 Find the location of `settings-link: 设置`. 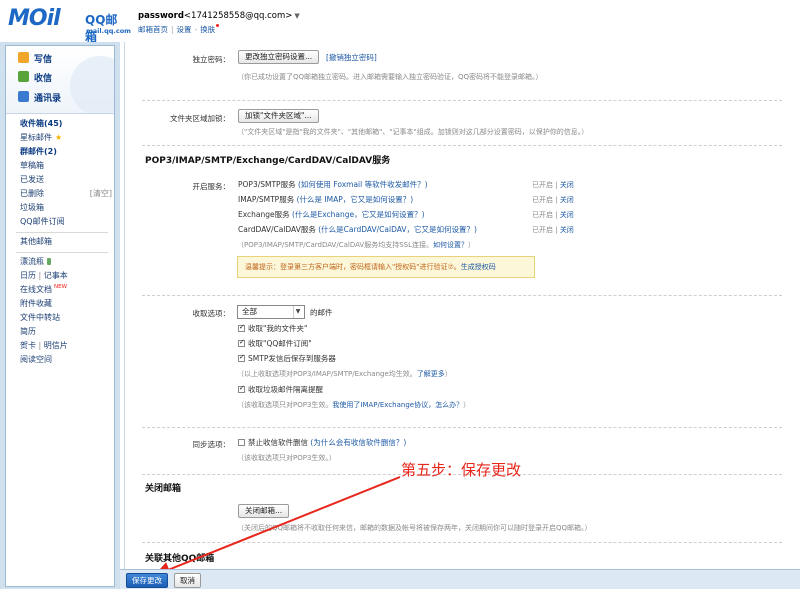

settings-link: 设置 is located at coordinates (184, 29).